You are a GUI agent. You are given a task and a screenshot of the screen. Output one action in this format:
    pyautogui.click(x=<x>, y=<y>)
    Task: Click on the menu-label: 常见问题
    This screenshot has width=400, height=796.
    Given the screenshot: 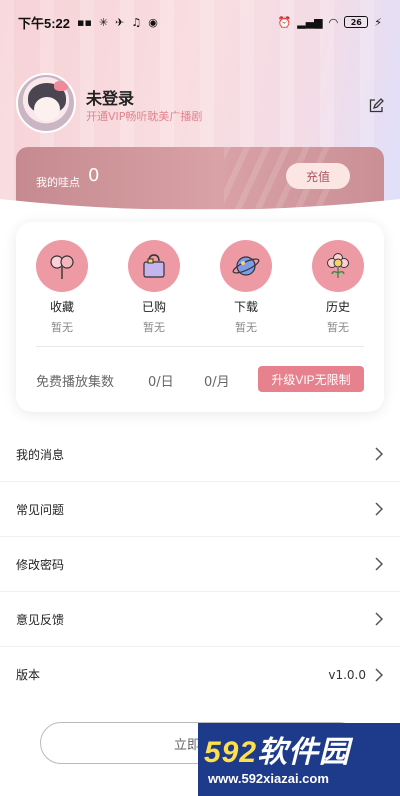 What is the action you would take?
    pyautogui.click(x=40, y=509)
    